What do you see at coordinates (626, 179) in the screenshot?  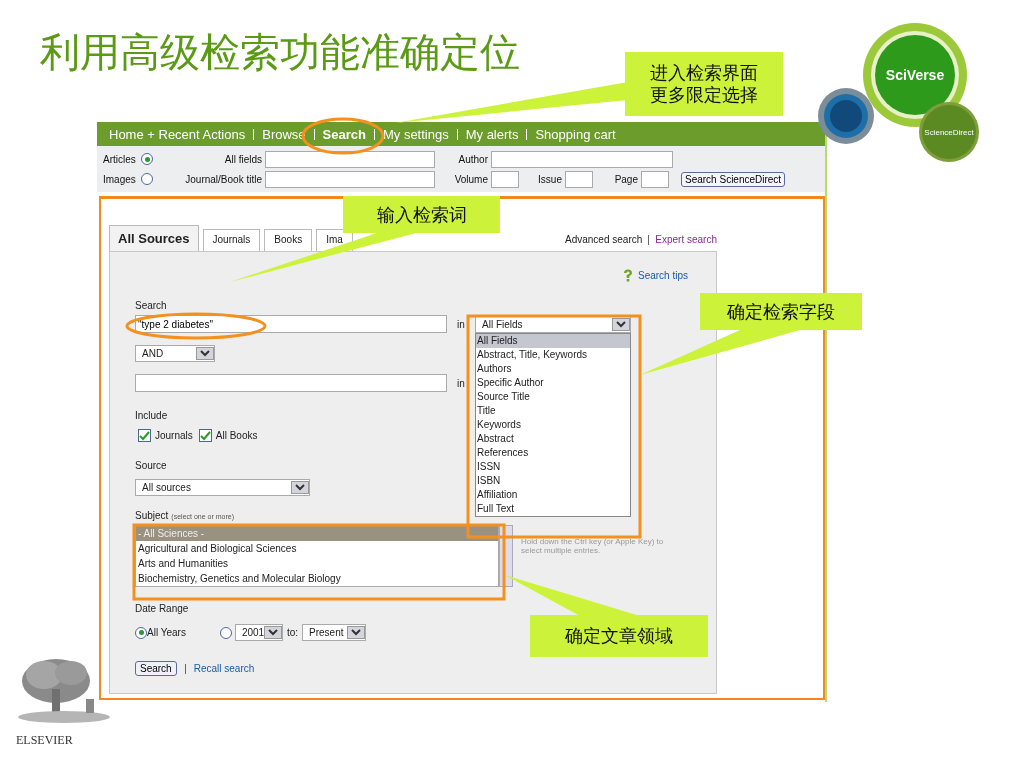 I see `field-label: Page` at bounding box center [626, 179].